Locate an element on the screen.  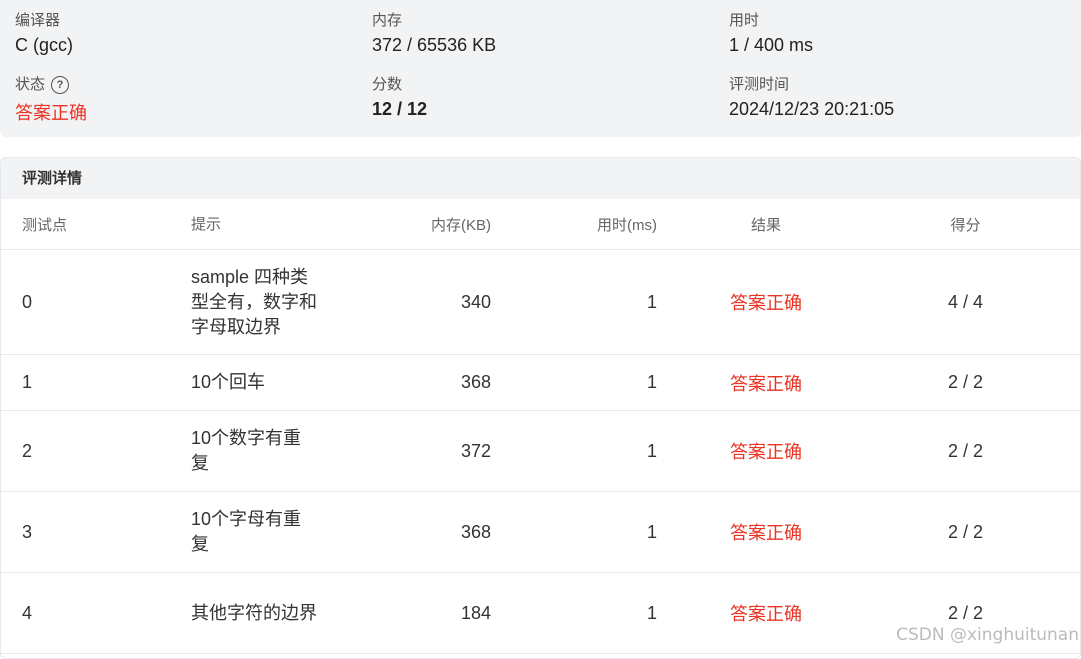
testcase-hint-cell: sample 四种类型全有，数字和字母取边界 is located at coordinates (271, 302).